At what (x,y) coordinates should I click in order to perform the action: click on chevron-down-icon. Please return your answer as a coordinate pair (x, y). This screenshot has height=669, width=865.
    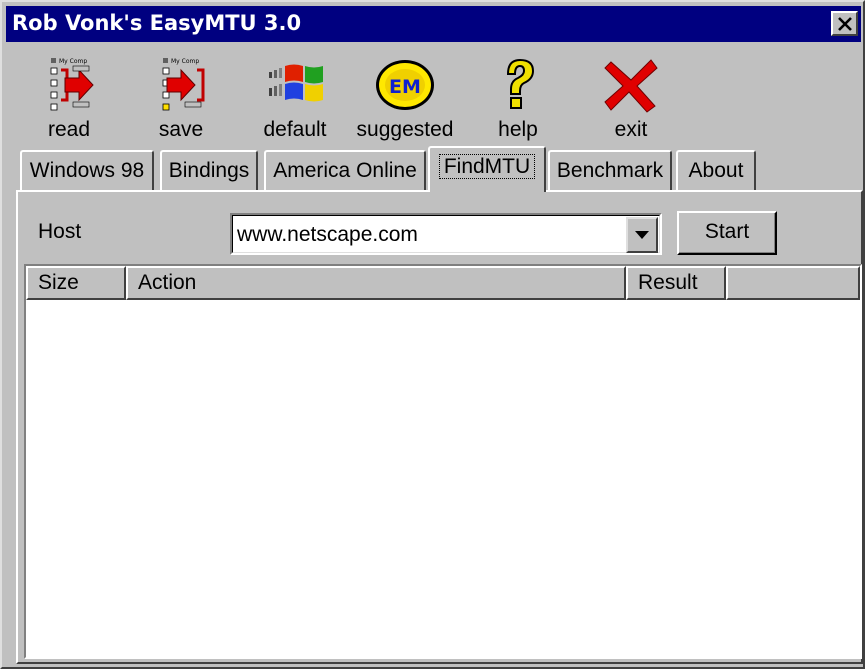
    Looking at the image, I should click on (642, 235).